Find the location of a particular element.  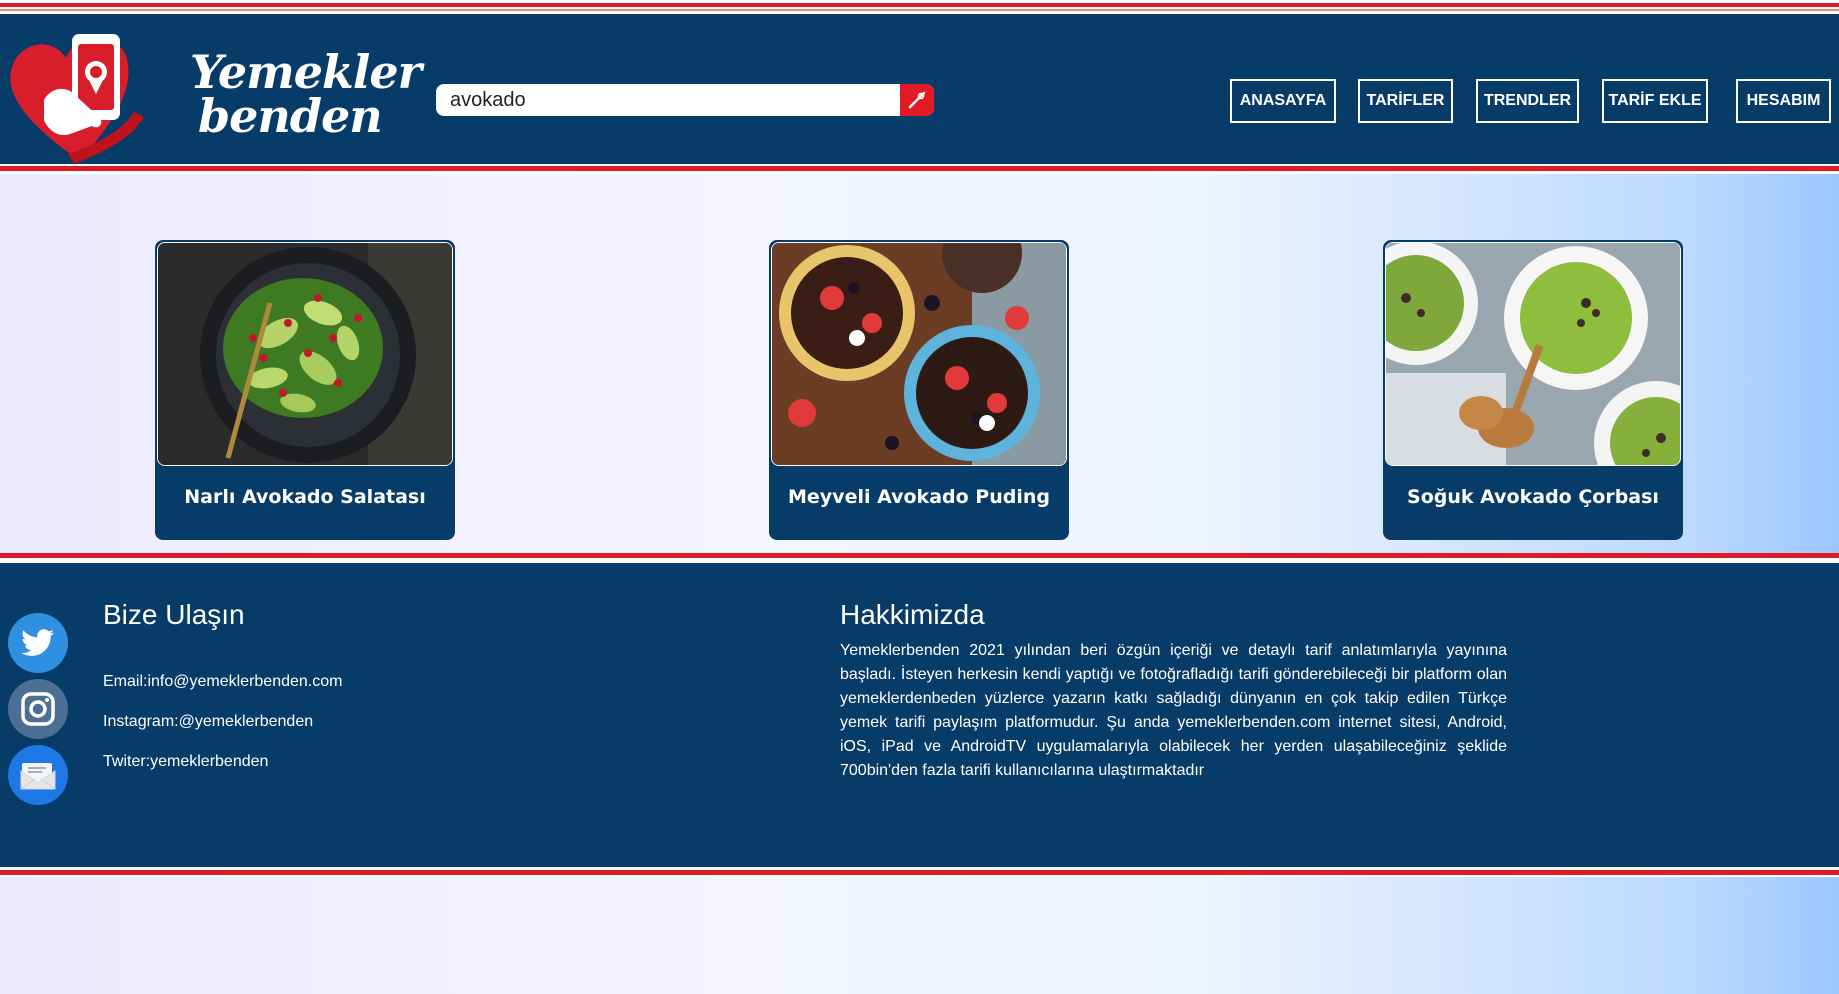

about-title: Hakkimizda is located at coordinates (912, 614).